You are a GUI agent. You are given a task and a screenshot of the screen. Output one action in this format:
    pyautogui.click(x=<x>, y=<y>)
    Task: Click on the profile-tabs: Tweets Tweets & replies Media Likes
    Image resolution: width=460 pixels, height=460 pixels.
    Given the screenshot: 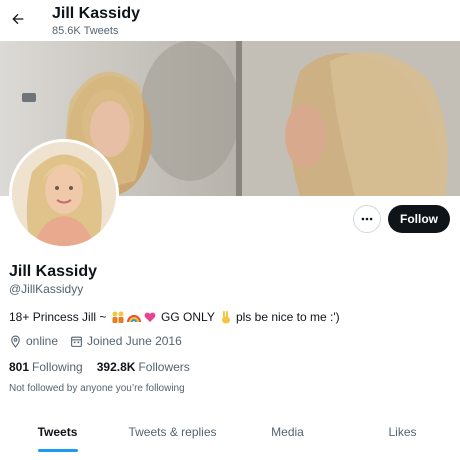 What is the action you would take?
    pyautogui.click(x=230, y=432)
    